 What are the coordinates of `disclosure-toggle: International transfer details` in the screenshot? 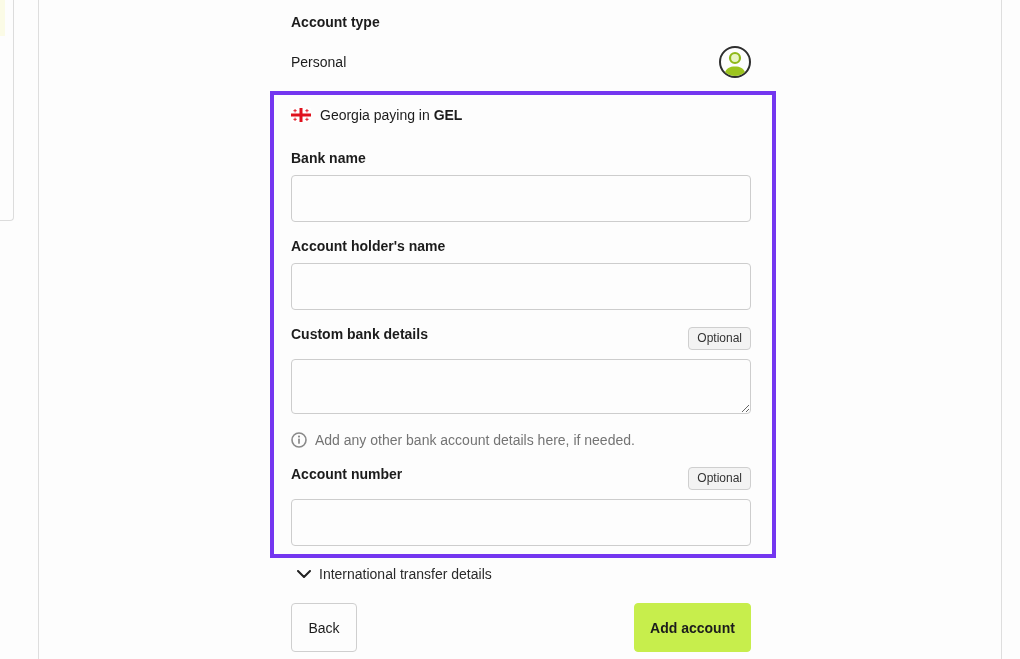 It's located at (391, 574).